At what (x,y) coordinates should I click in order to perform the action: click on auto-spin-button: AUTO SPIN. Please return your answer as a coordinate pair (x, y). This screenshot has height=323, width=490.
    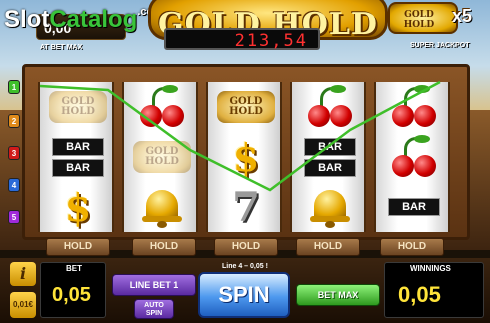
    Looking at the image, I should click on (154, 309).